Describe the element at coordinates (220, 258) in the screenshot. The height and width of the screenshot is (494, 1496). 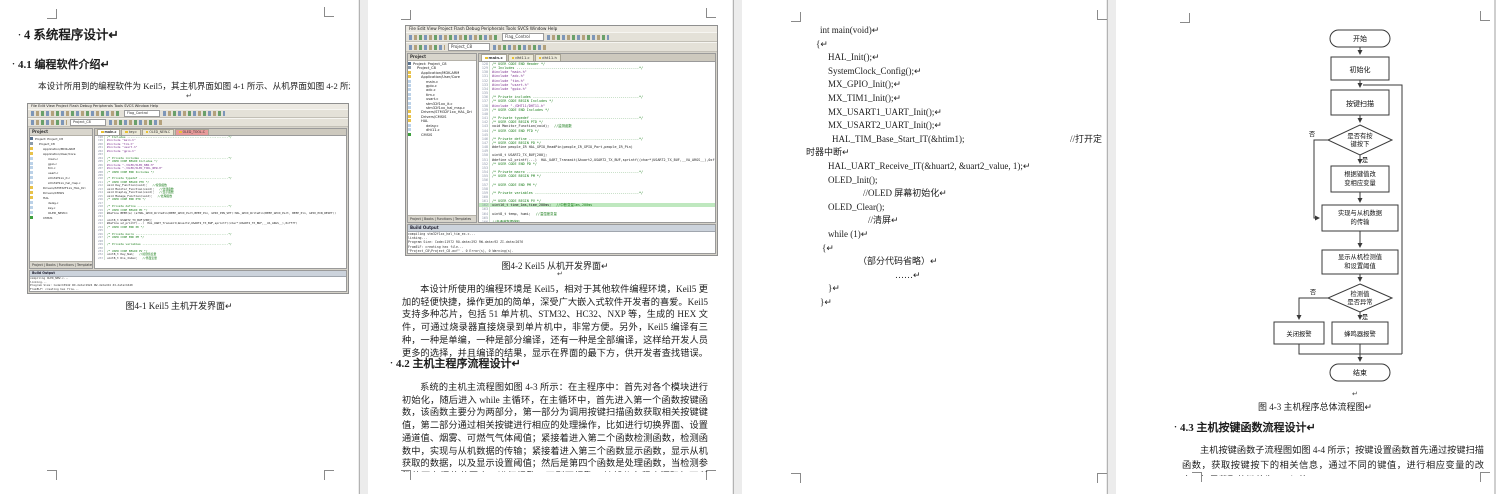
I see `code-line: 233 uint8_t Dis_Index;//界面变量` at that location.